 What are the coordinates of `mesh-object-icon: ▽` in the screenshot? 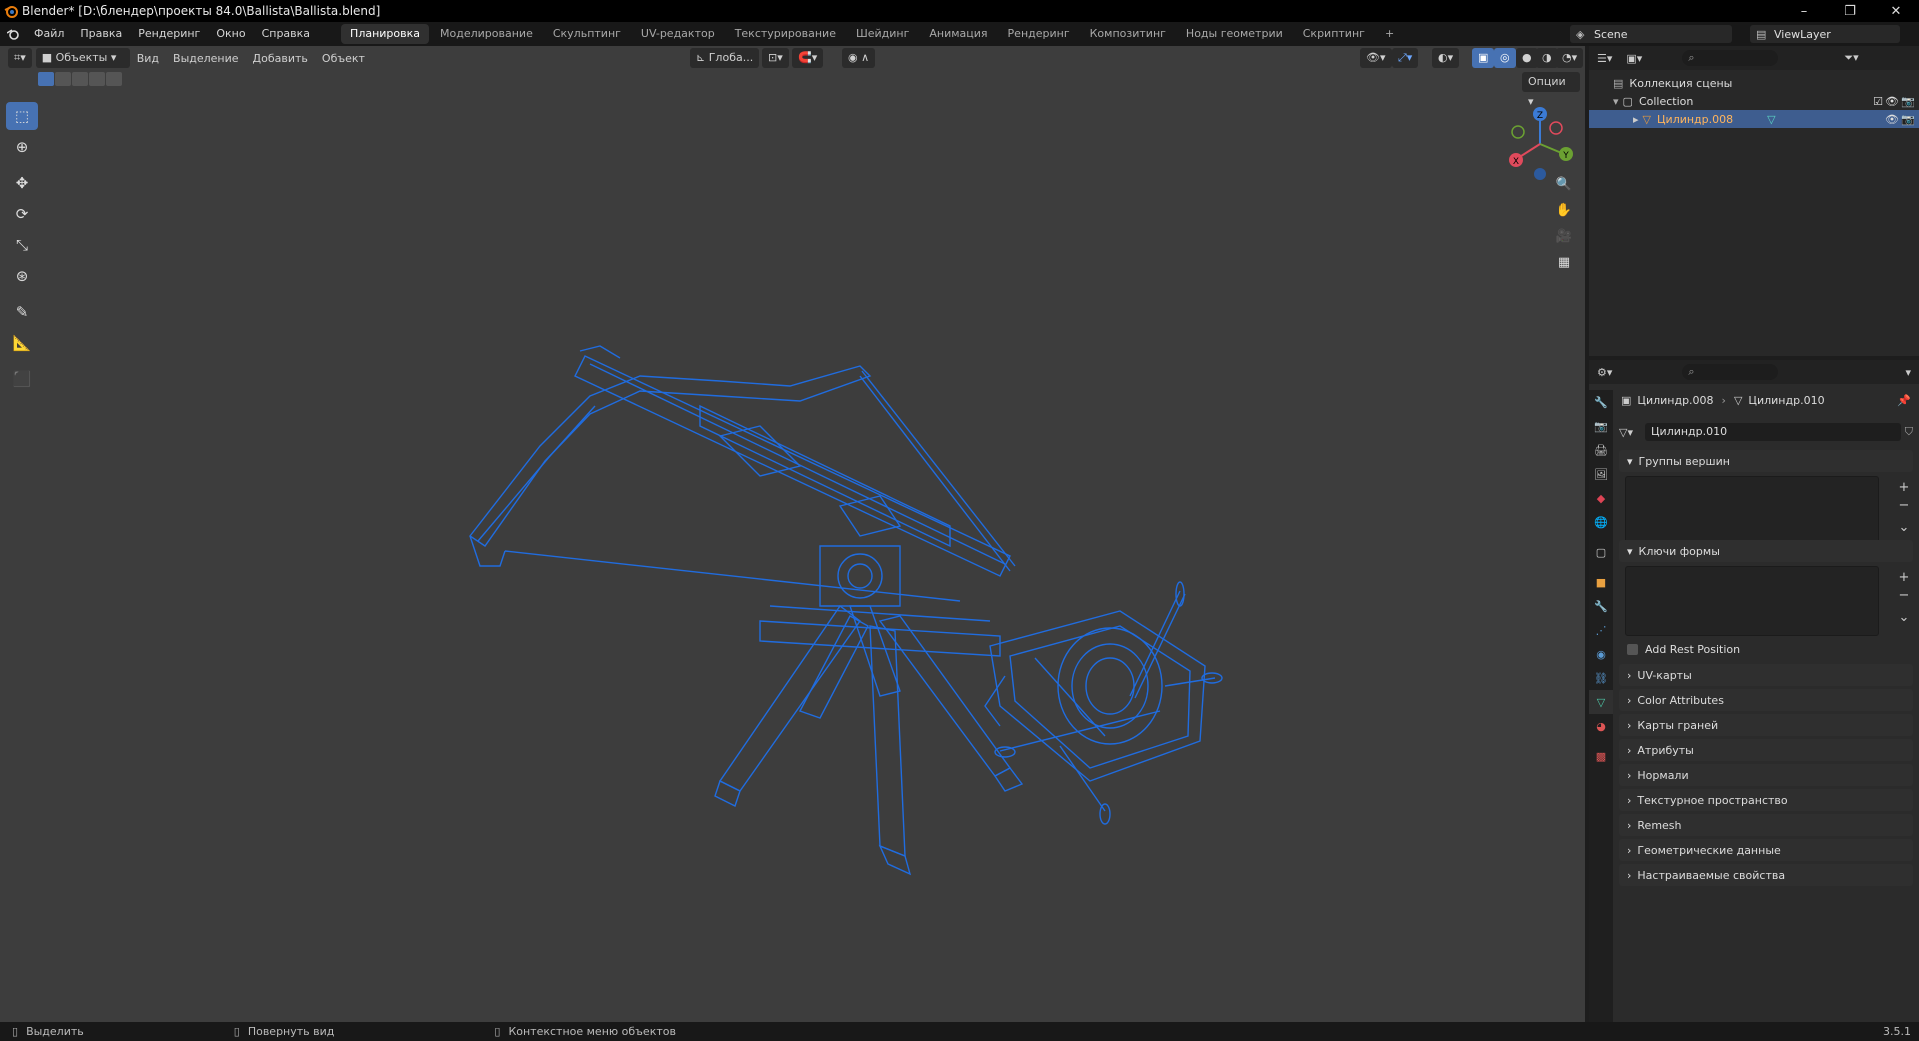 It's located at (1646, 119).